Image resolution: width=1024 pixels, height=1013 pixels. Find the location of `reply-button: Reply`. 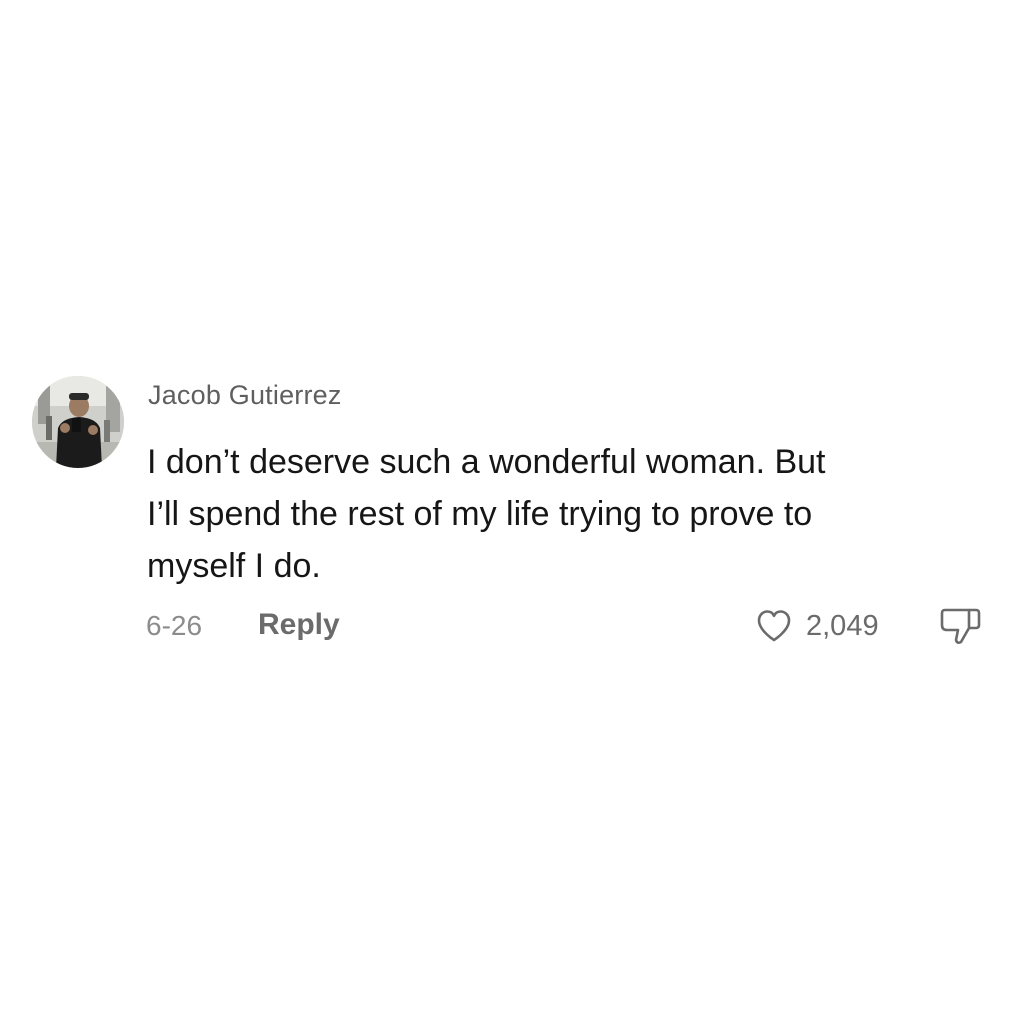

reply-button: Reply is located at coordinates (299, 625).